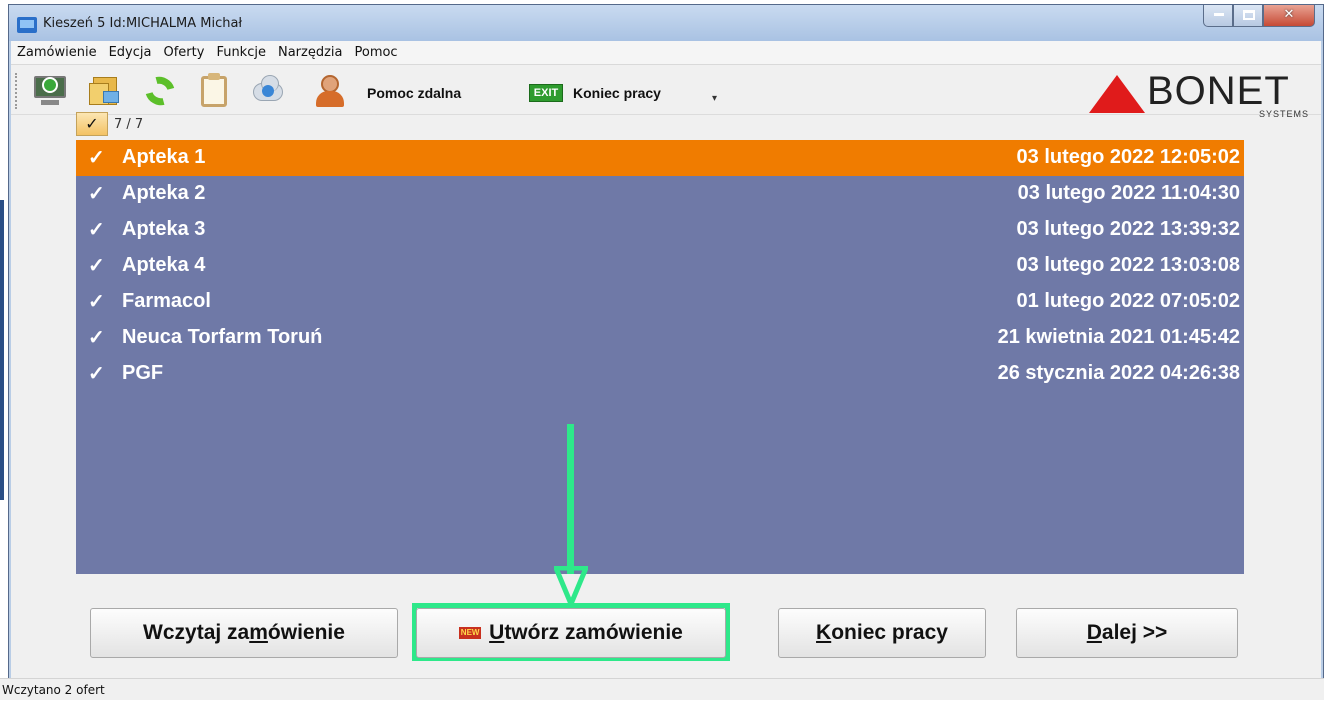  What do you see at coordinates (109, 124) in the screenshot?
I see `filter-bar: ✓ 7 / 7` at bounding box center [109, 124].